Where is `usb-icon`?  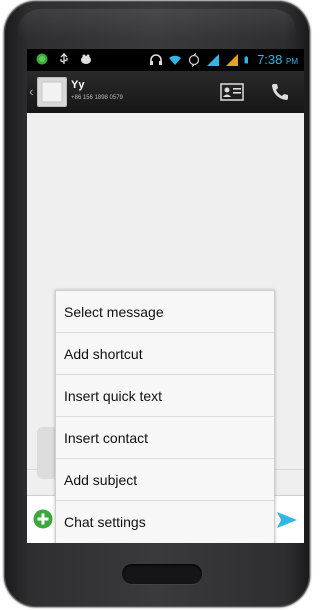
usb-icon is located at coordinates (64, 58).